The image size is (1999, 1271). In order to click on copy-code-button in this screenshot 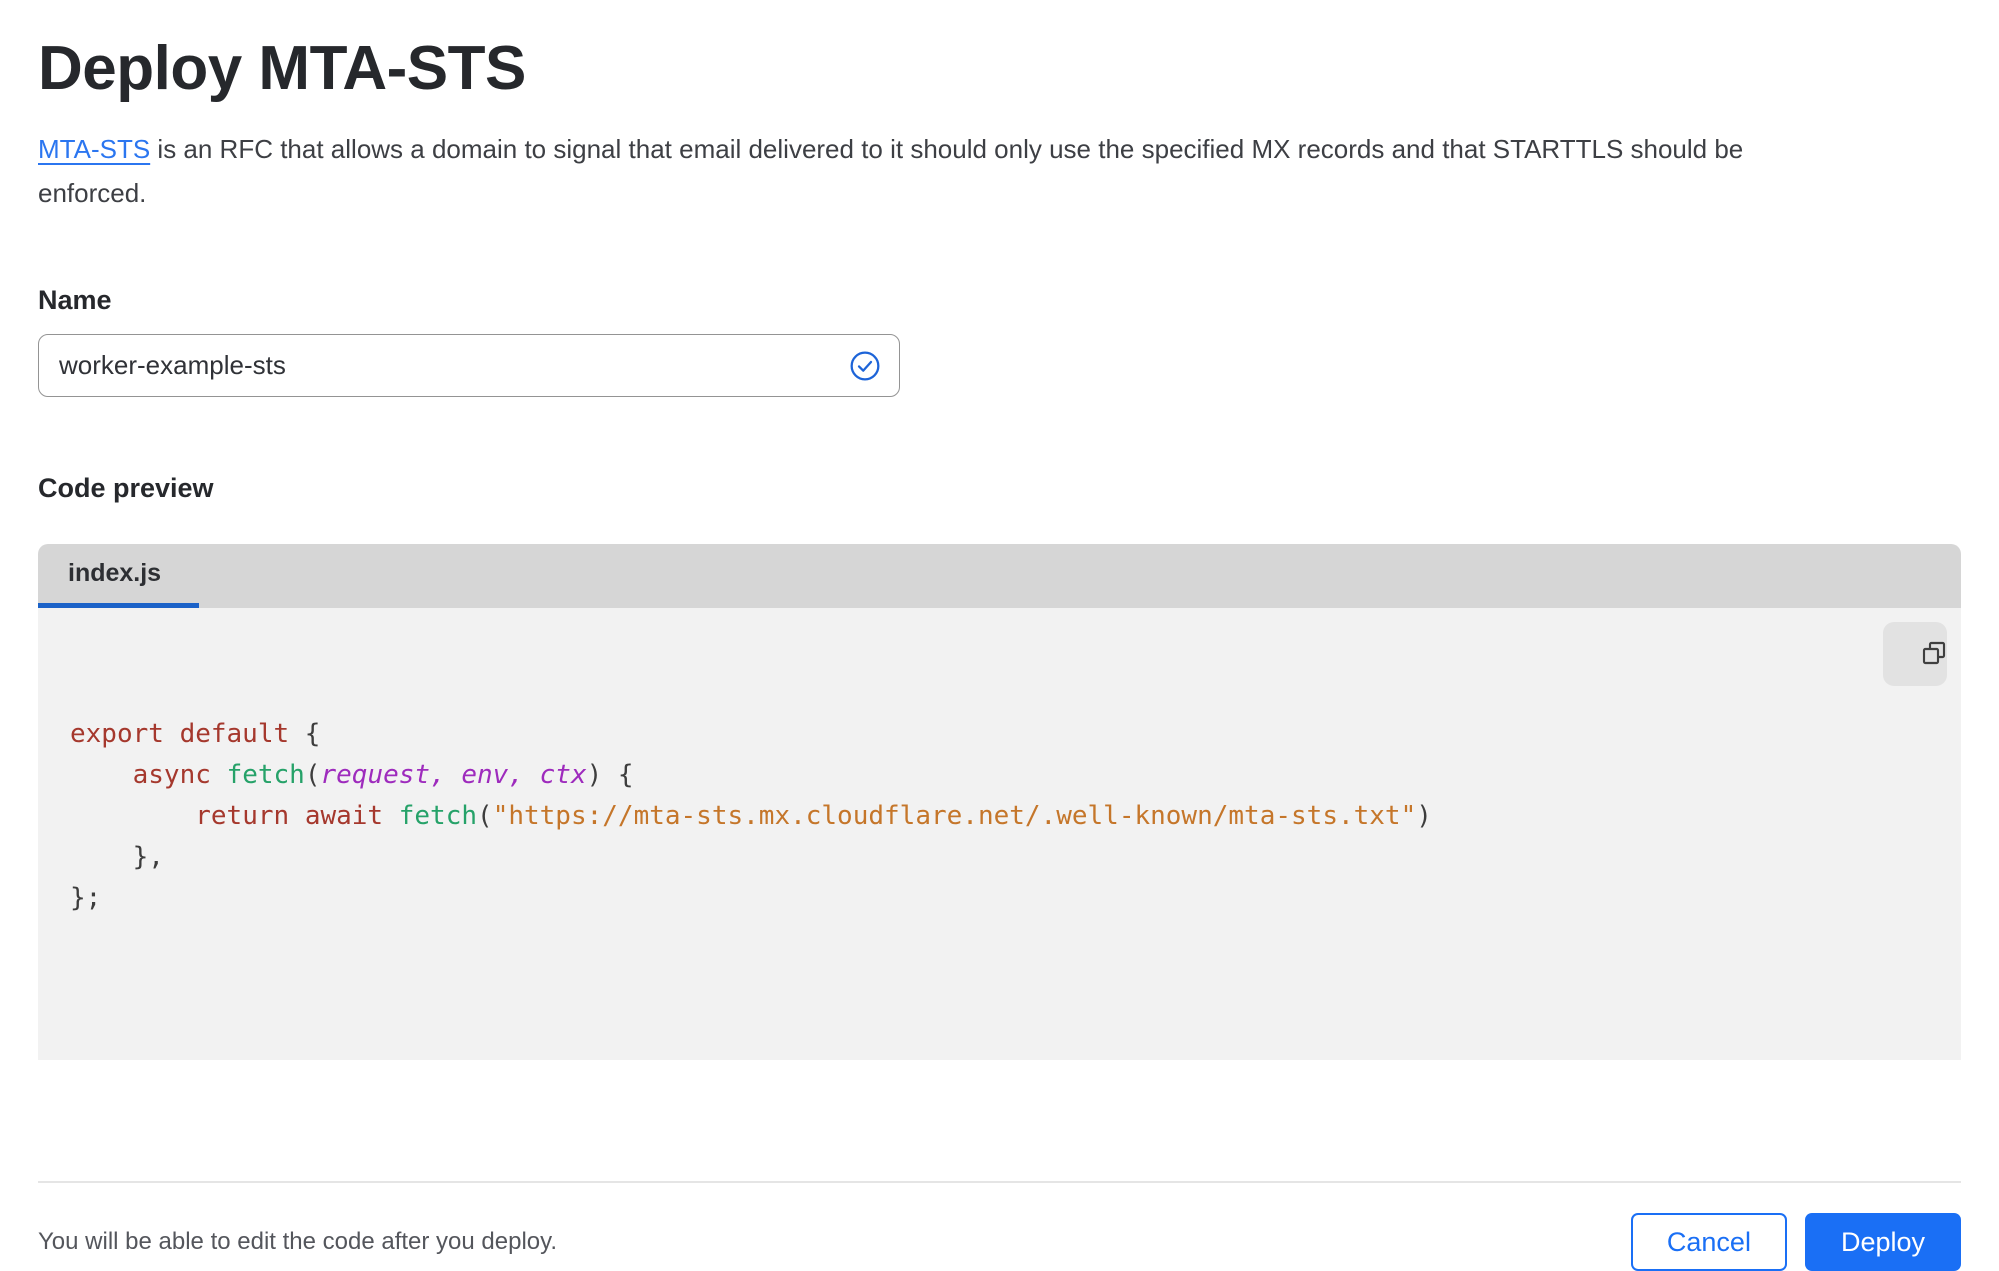, I will do `click(1914, 654)`.